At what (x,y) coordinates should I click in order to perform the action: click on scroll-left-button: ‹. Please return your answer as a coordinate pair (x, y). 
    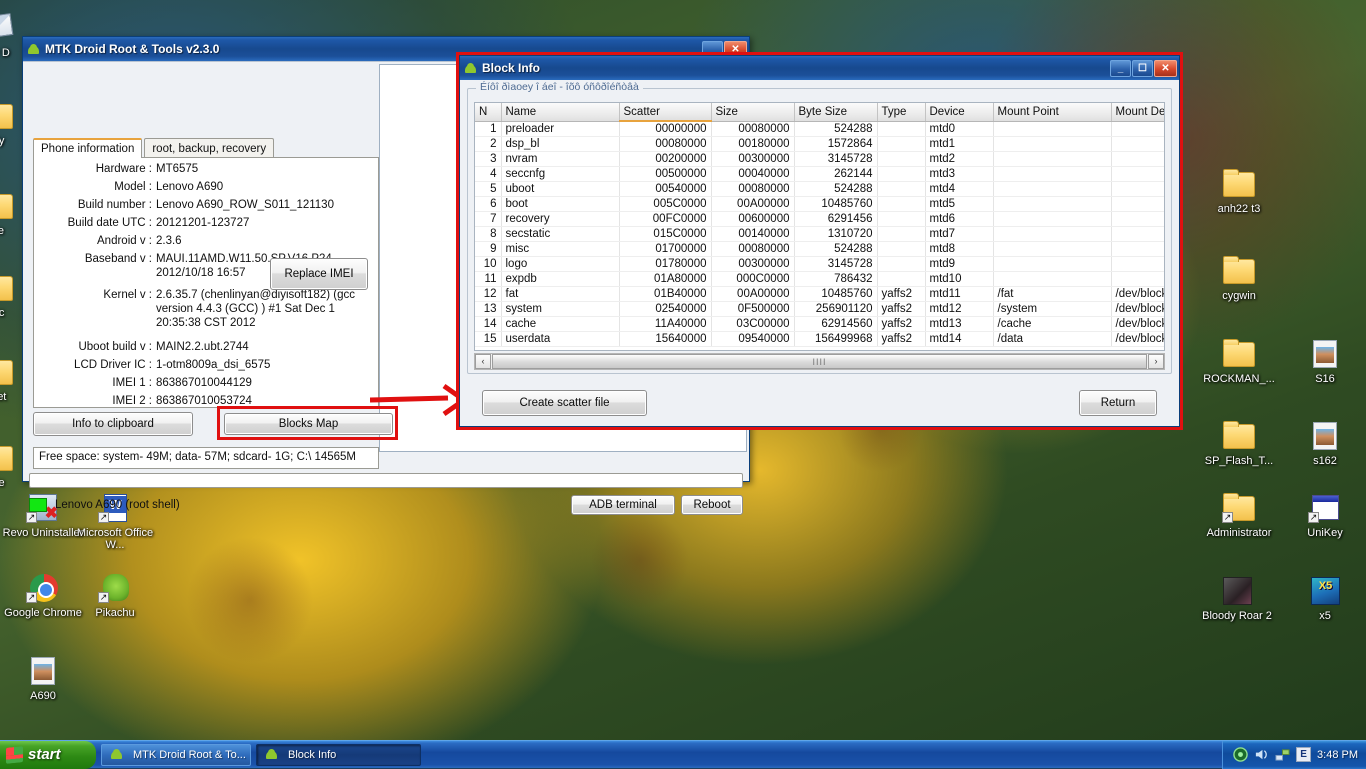
    Looking at the image, I should click on (483, 361).